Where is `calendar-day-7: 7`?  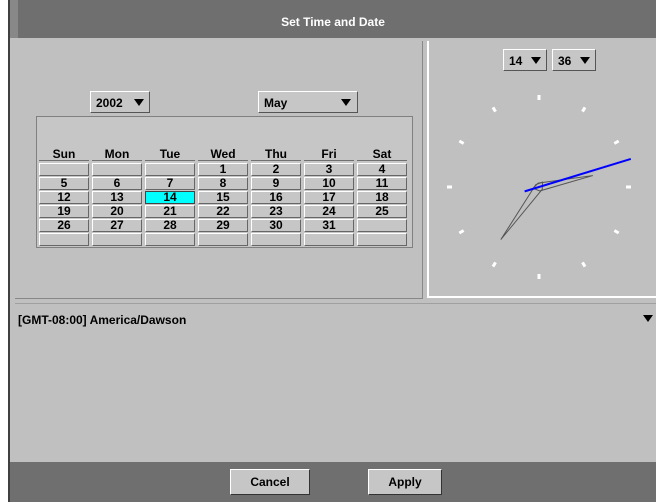 calendar-day-7: 7 is located at coordinates (170, 183).